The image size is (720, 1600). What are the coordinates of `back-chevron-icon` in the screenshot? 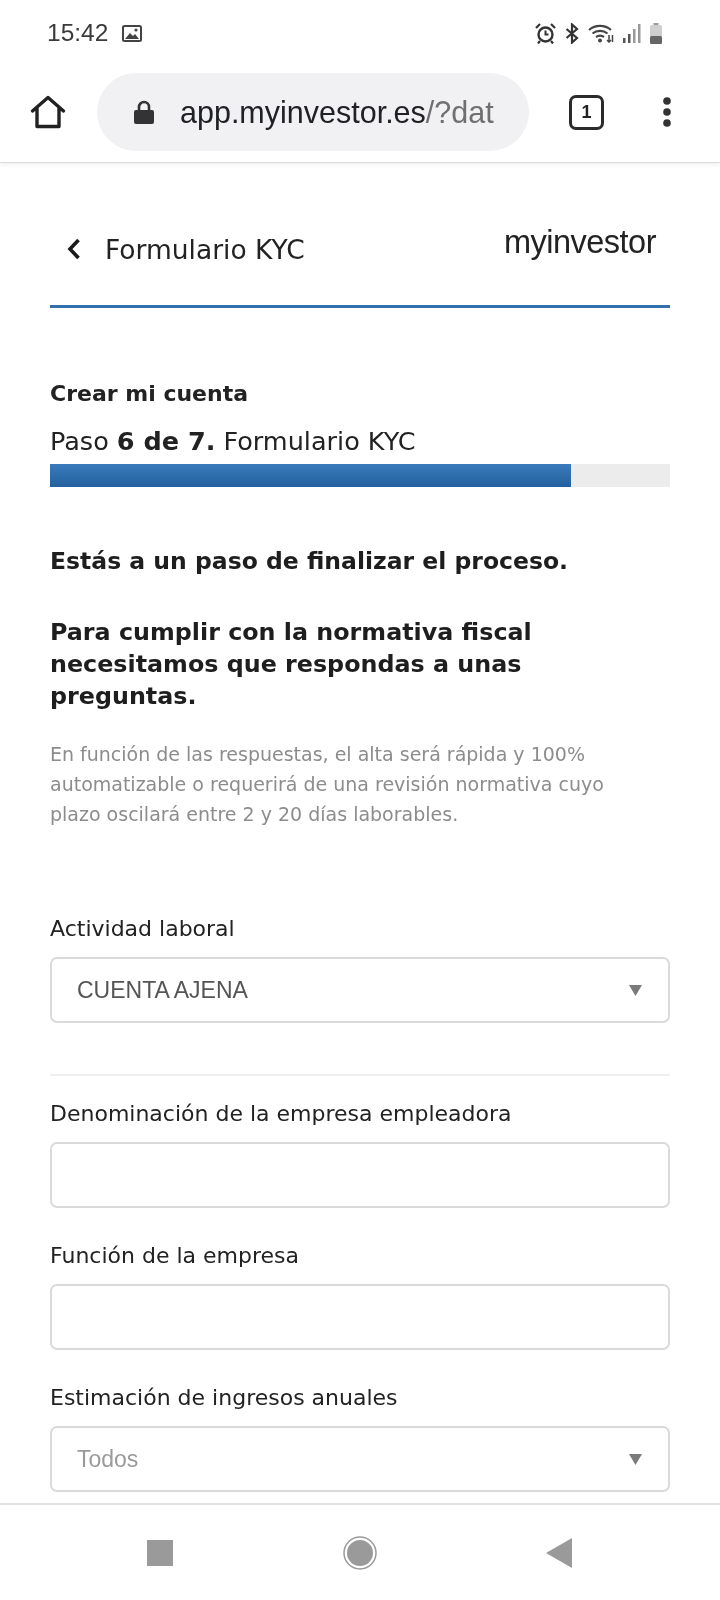 It's located at (74, 249).